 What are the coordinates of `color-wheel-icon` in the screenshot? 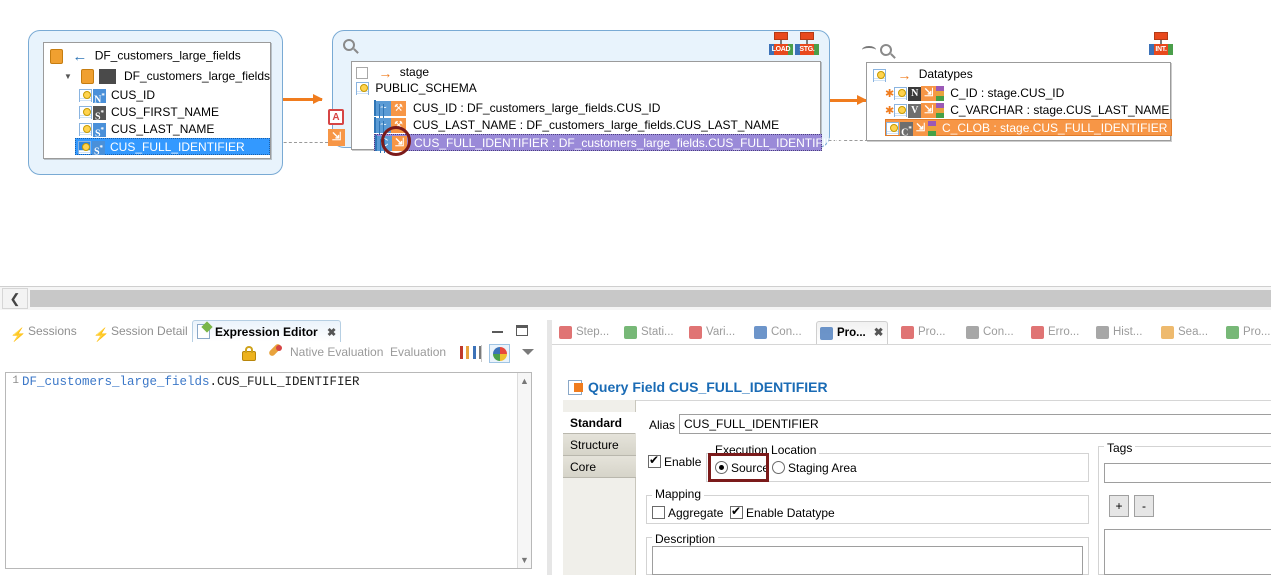 It's located at (499, 353).